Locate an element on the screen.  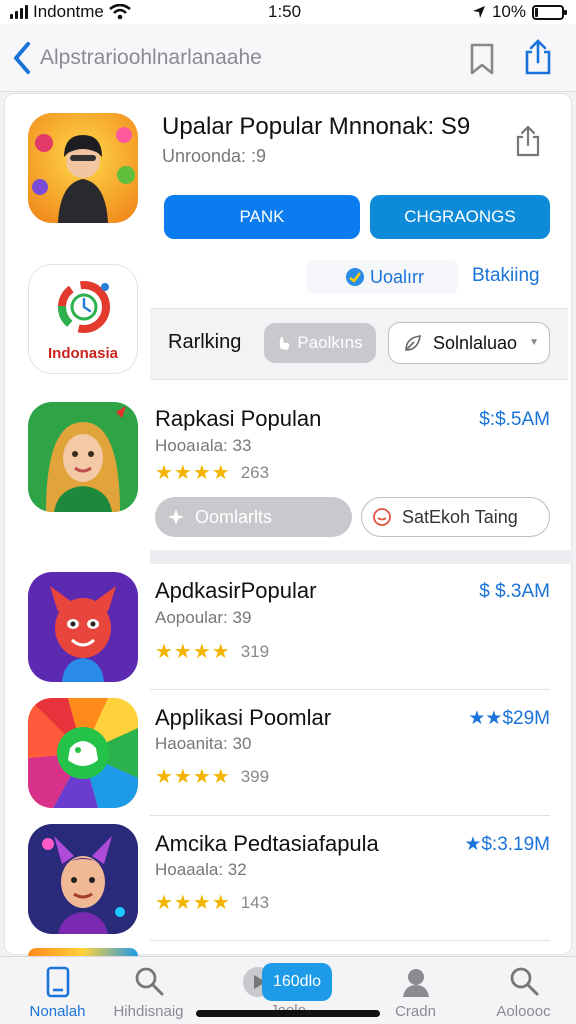
app-price: ★★$29M is located at coordinates (509, 718).